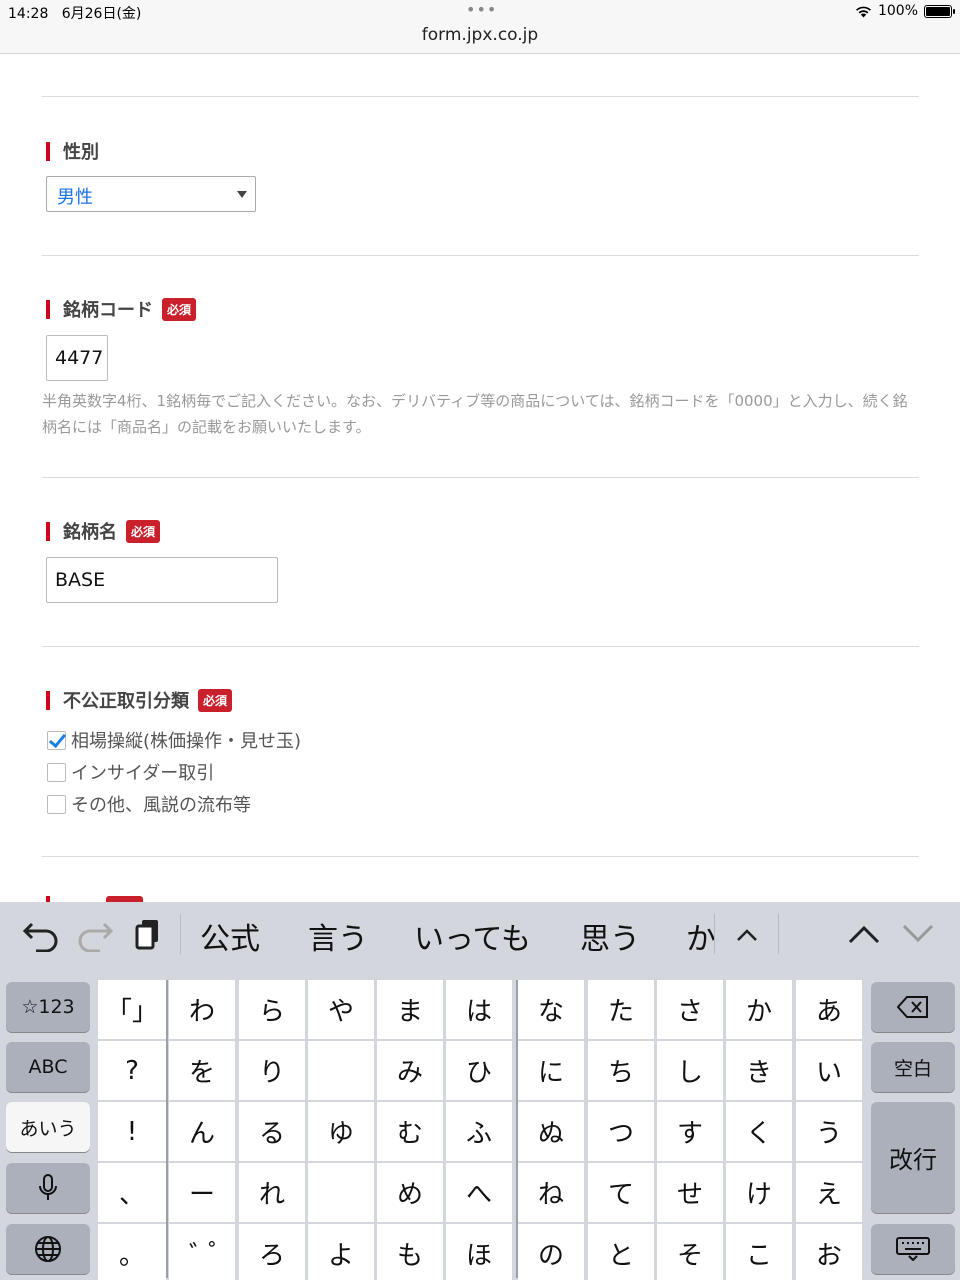  What do you see at coordinates (864, 934) in the screenshot?
I see `chevron-up-icon` at bounding box center [864, 934].